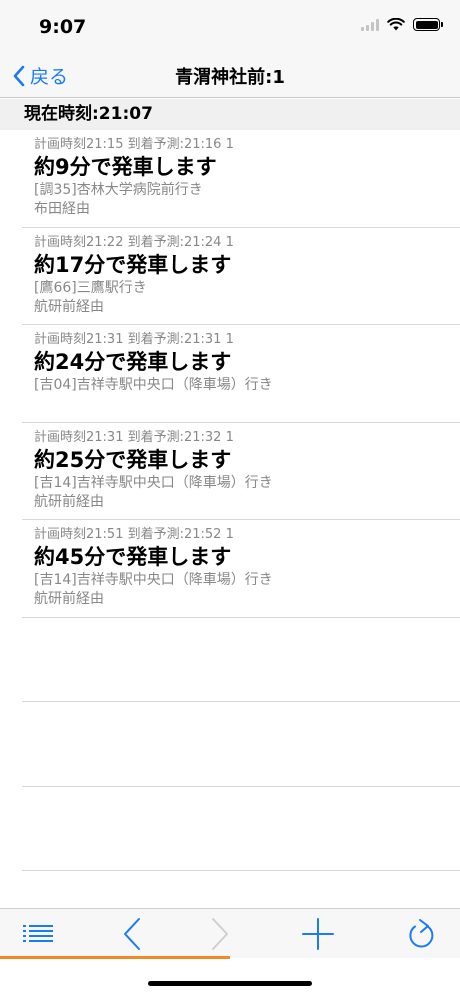 This screenshot has width=460, height=996. I want to click on battery-icon, so click(428, 24).